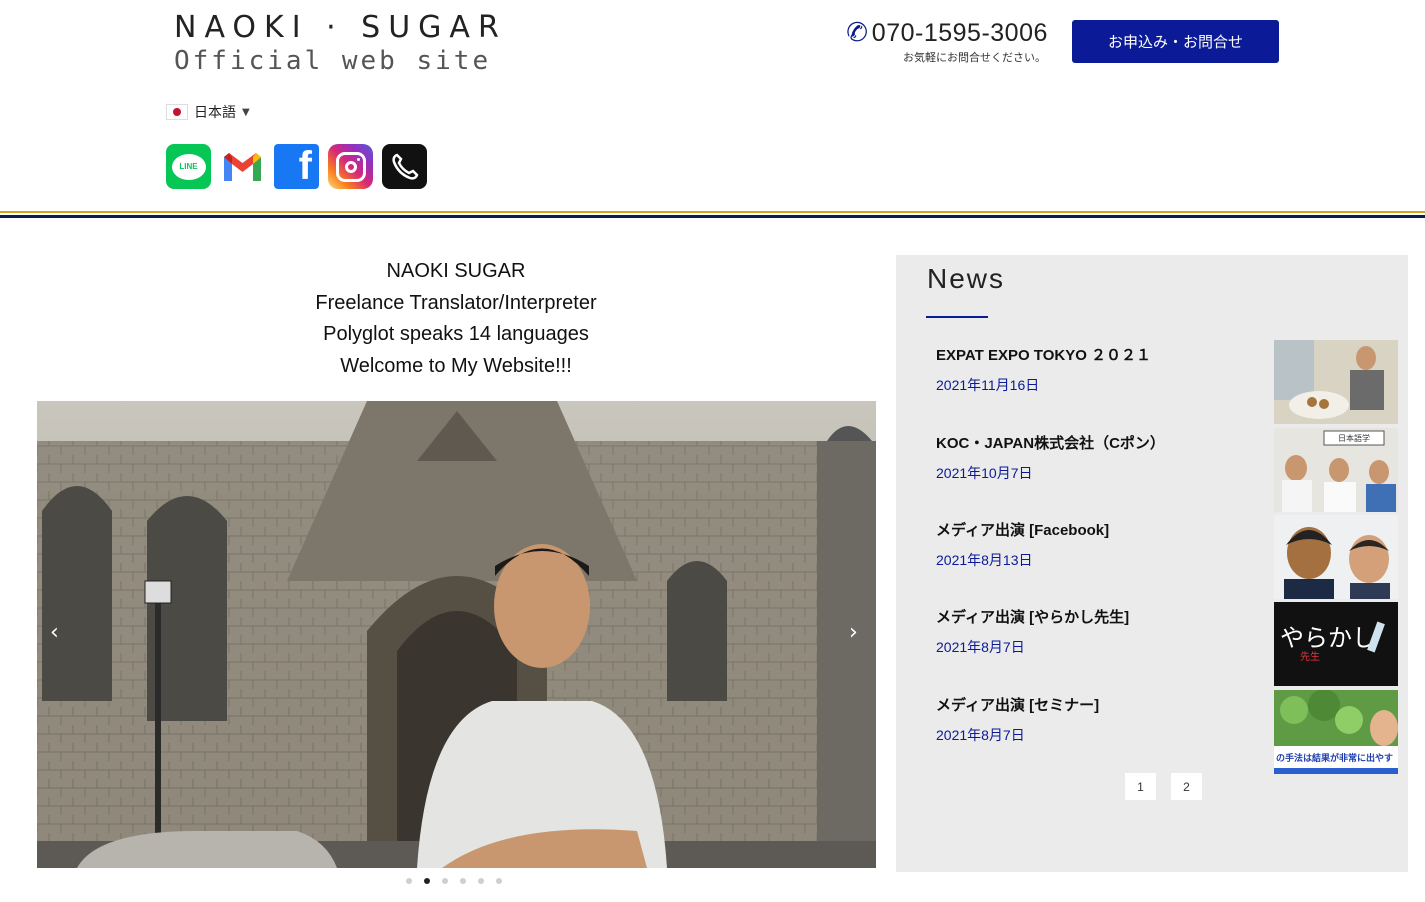 This screenshot has width=1425, height=902. Describe the element at coordinates (1167, 382) in the screenshot. I see `news-item: EXPAT EXPO TOKYO ２０２１ 2021年11月16日` at that location.